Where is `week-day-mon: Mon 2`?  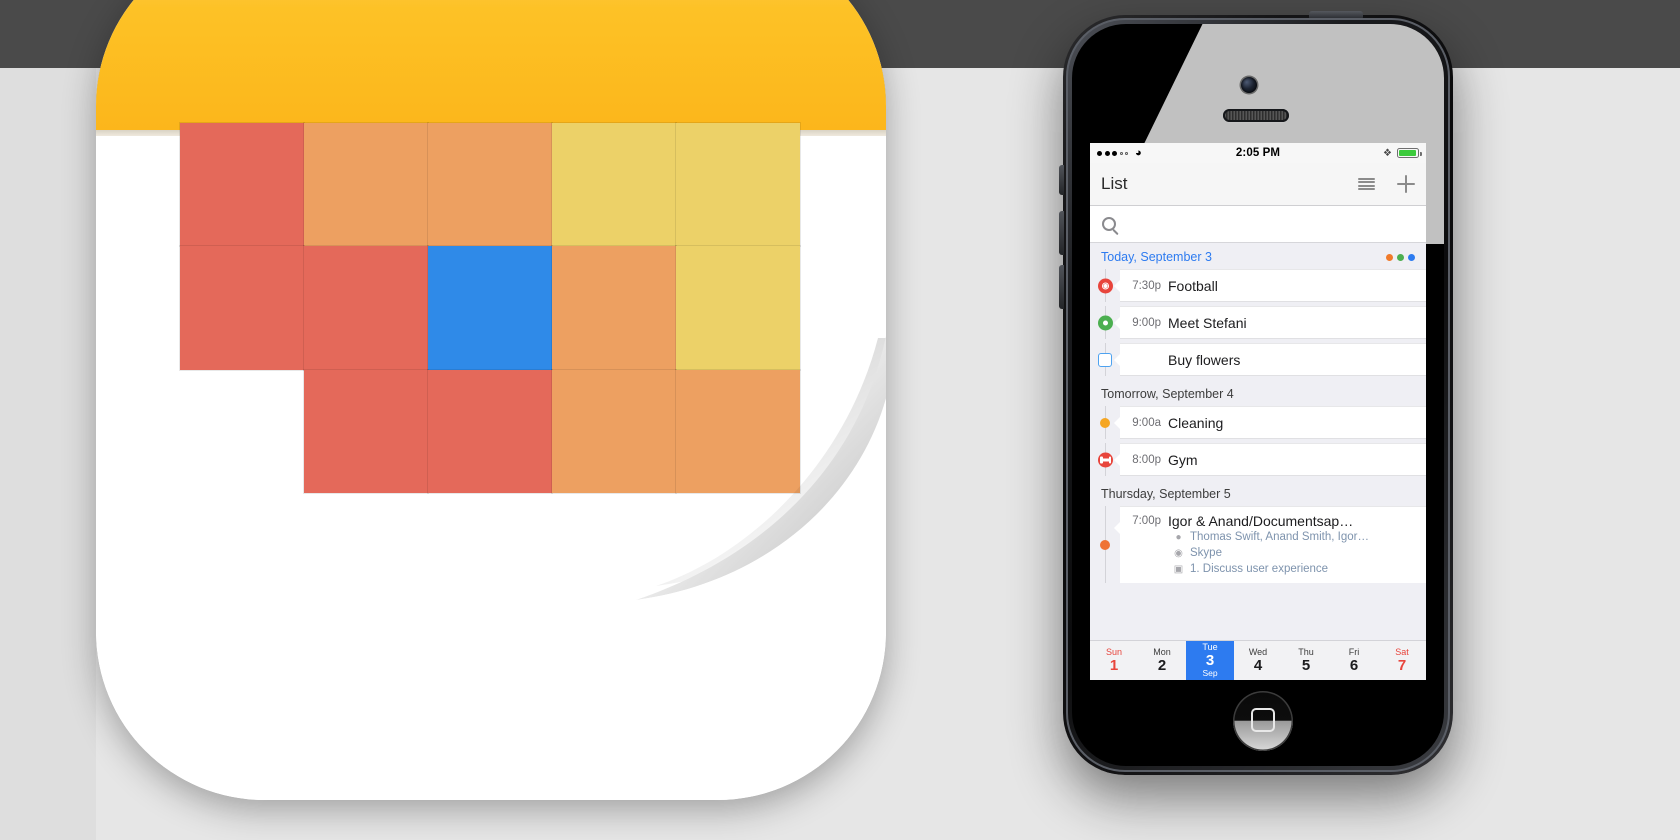 week-day-mon: Mon 2 is located at coordinates (1162, 660).